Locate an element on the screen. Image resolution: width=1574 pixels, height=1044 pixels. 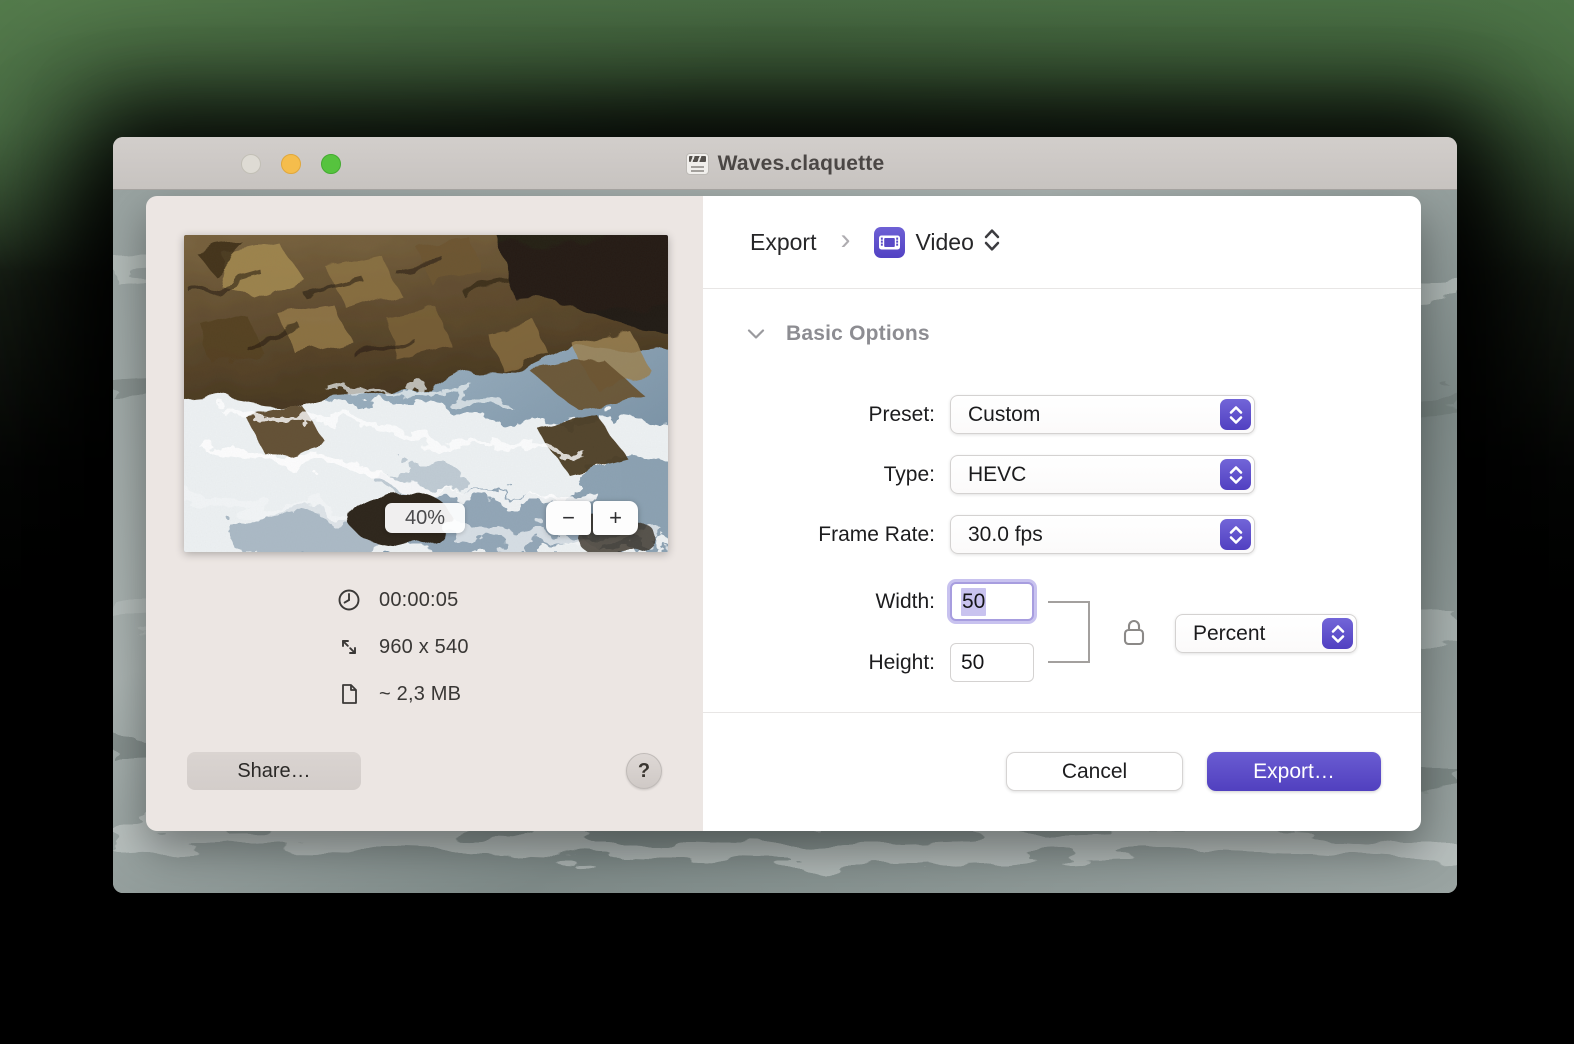
aspect-link-bracket is located at coordinates (1069, 632).